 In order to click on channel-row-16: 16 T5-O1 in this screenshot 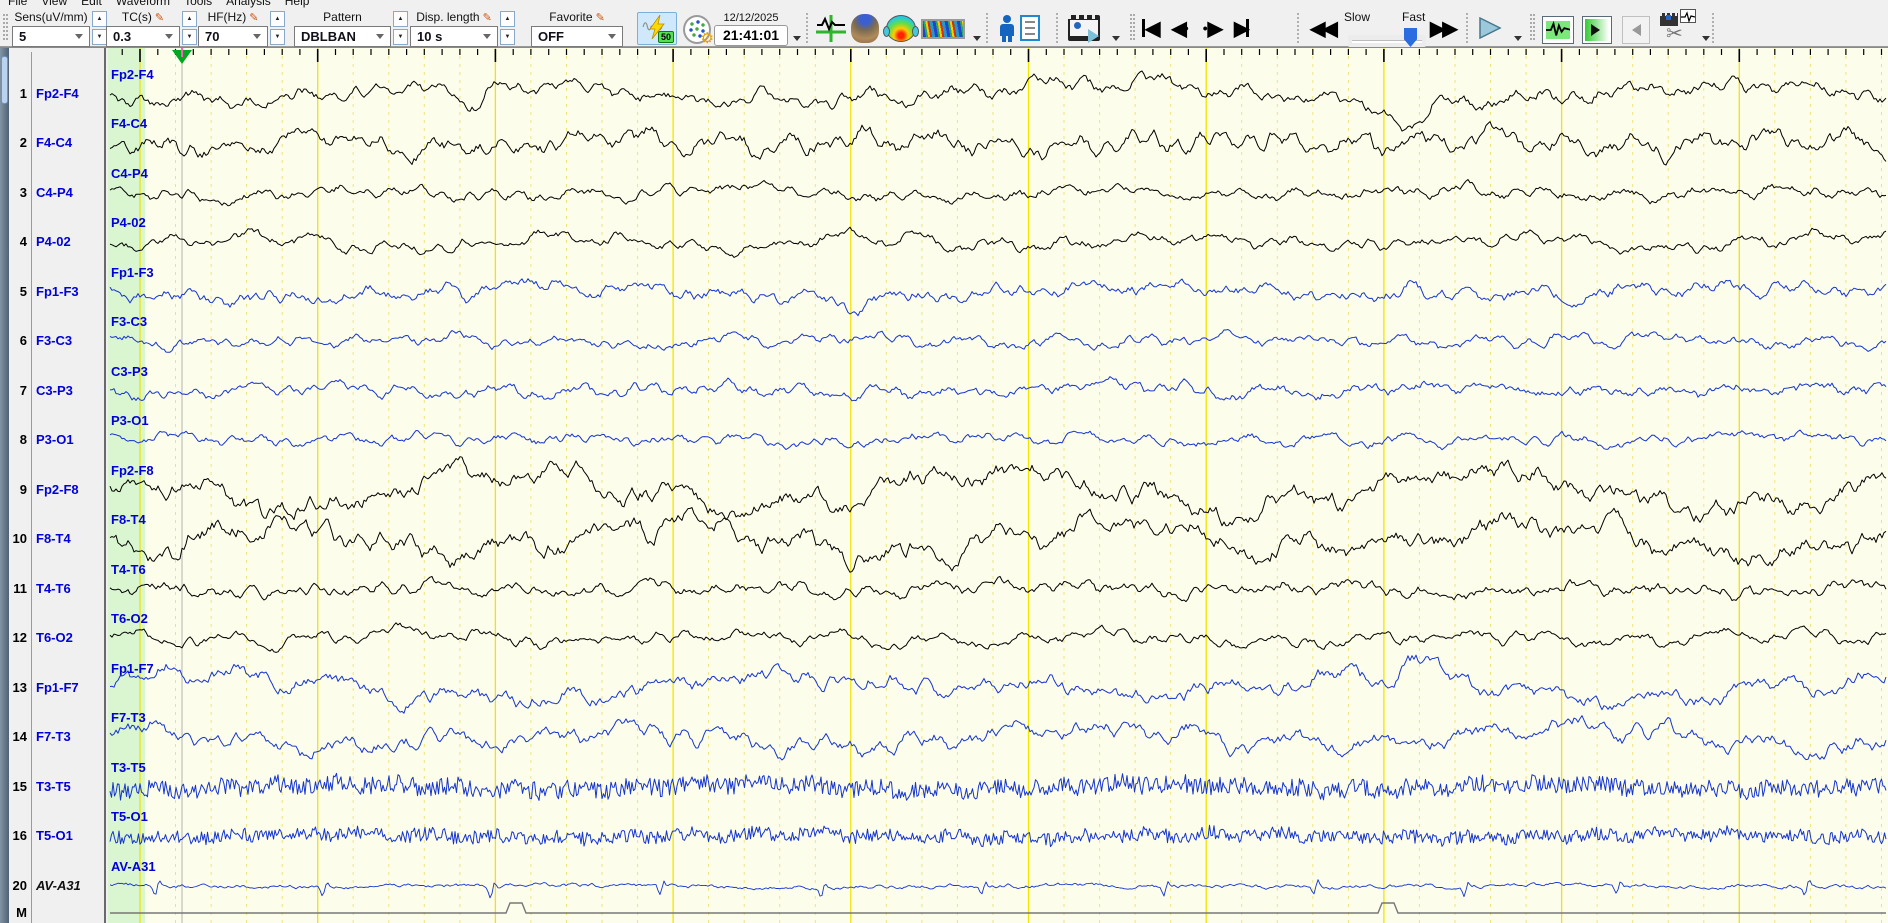, I will do `click(56, 836)`.